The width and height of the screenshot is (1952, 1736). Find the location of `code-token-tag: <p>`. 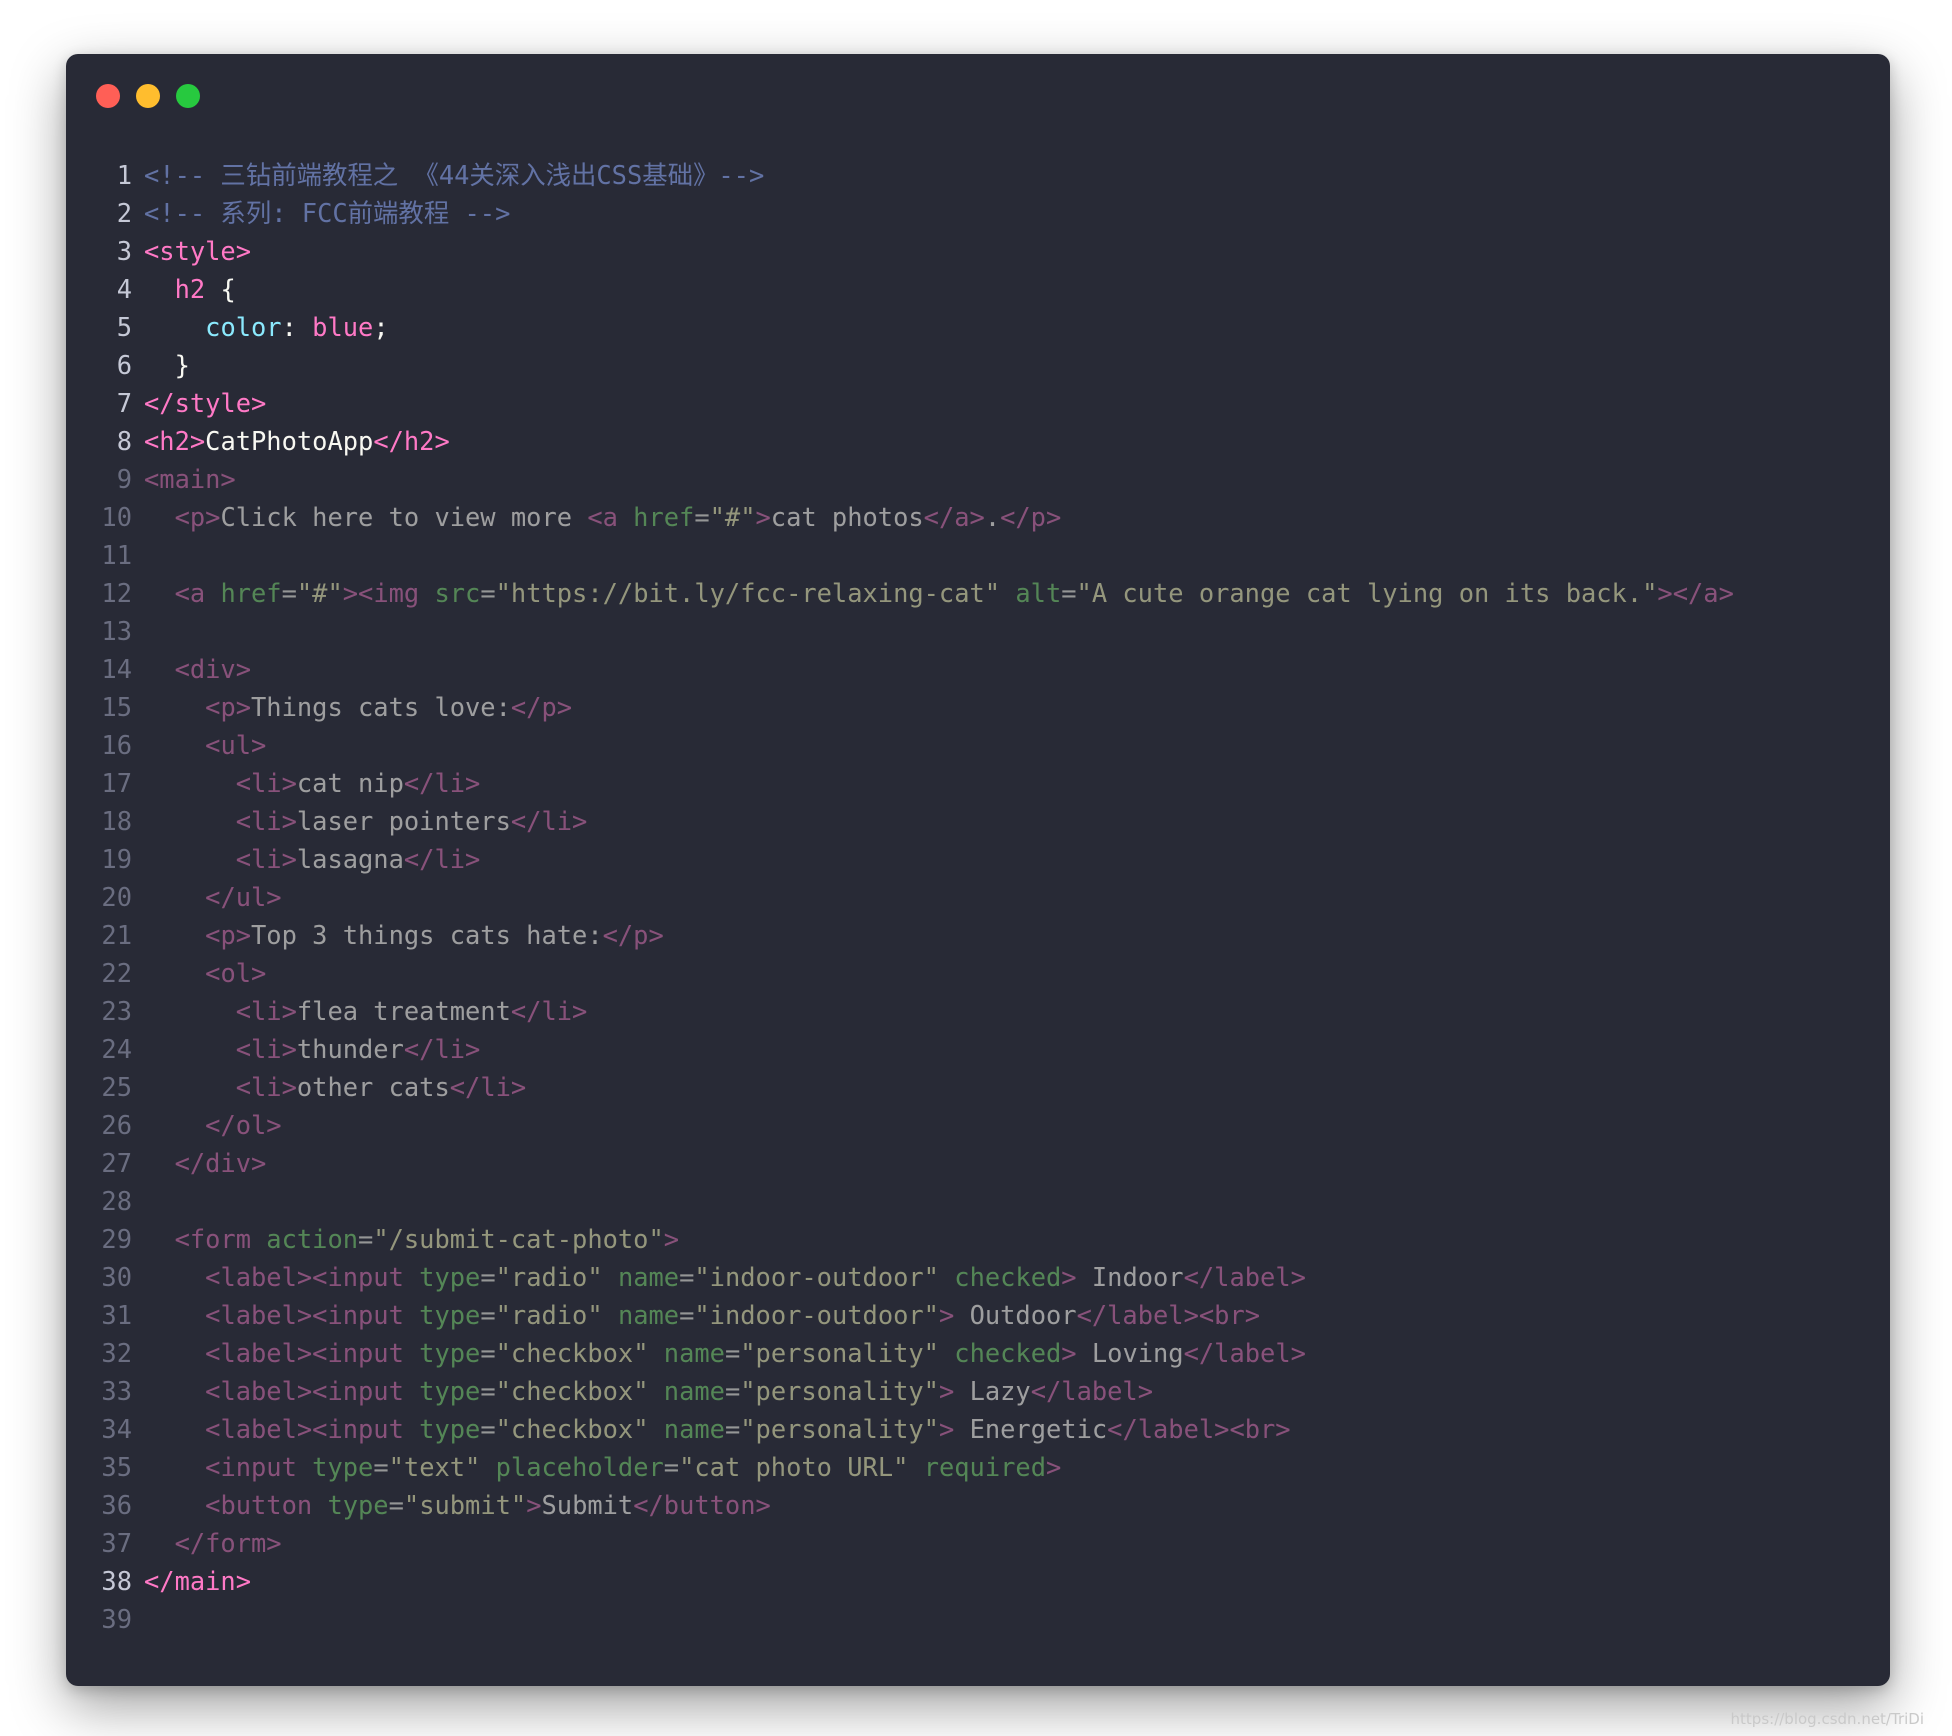

code-token-tag: <p> is located at coordinates (197, 517).